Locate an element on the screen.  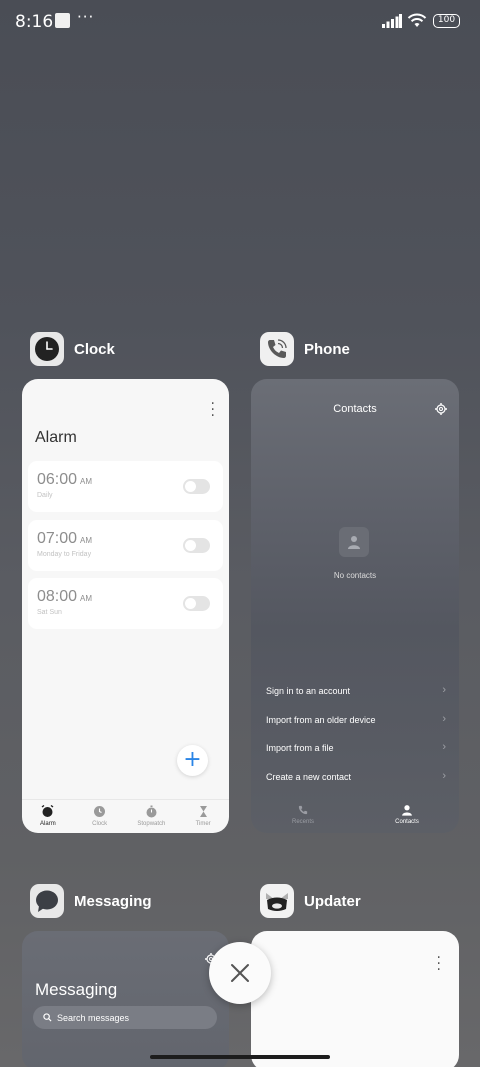
alarm-repeat: Monday to Friday is located at coordinates (64, 554).